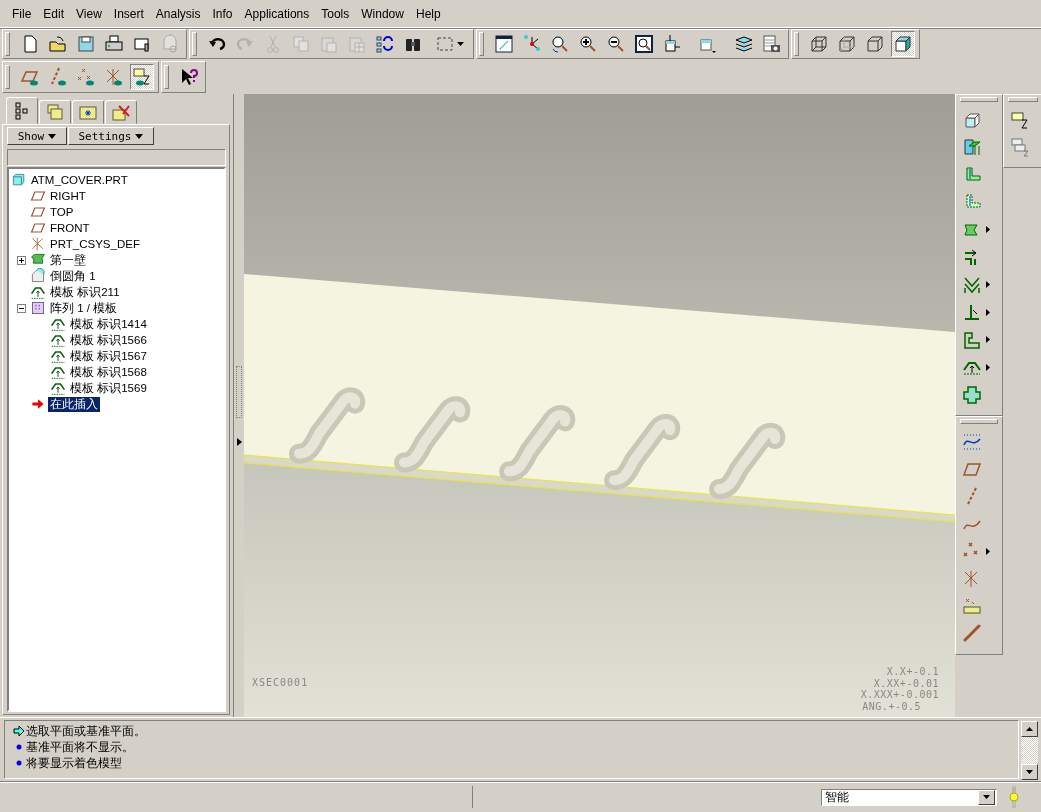 The image size is (1041, 812). I want to click on filter-dropdown: 智能, so click(909, 797).